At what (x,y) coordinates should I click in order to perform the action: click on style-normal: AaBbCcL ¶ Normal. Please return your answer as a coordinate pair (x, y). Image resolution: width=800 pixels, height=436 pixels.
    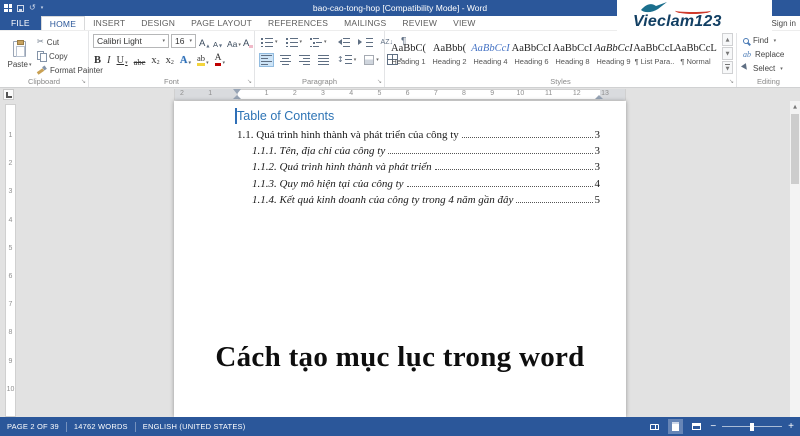
    Looking at the image, I should click on (695, 55).